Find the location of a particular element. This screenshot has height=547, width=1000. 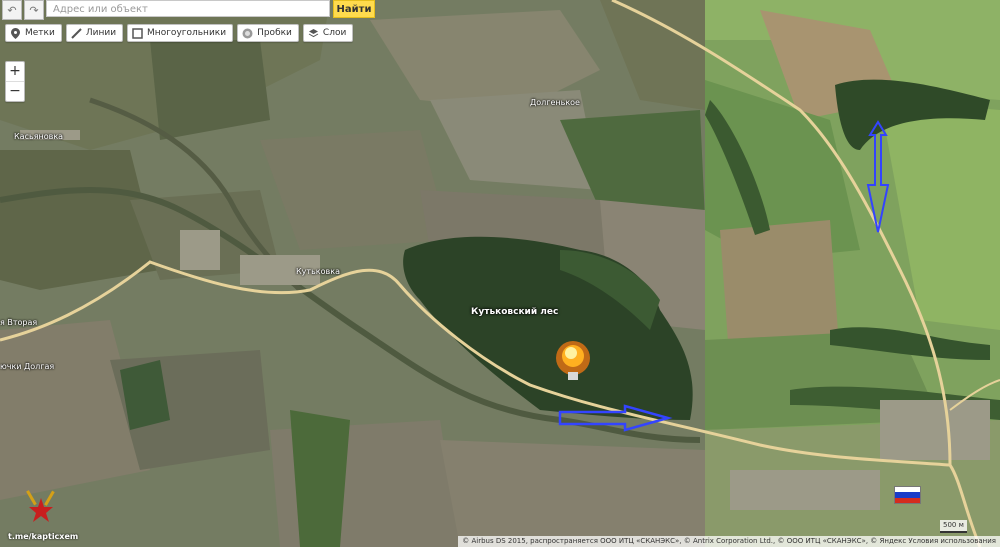

zoom-out-button: − is located at coordinates (15, 91).